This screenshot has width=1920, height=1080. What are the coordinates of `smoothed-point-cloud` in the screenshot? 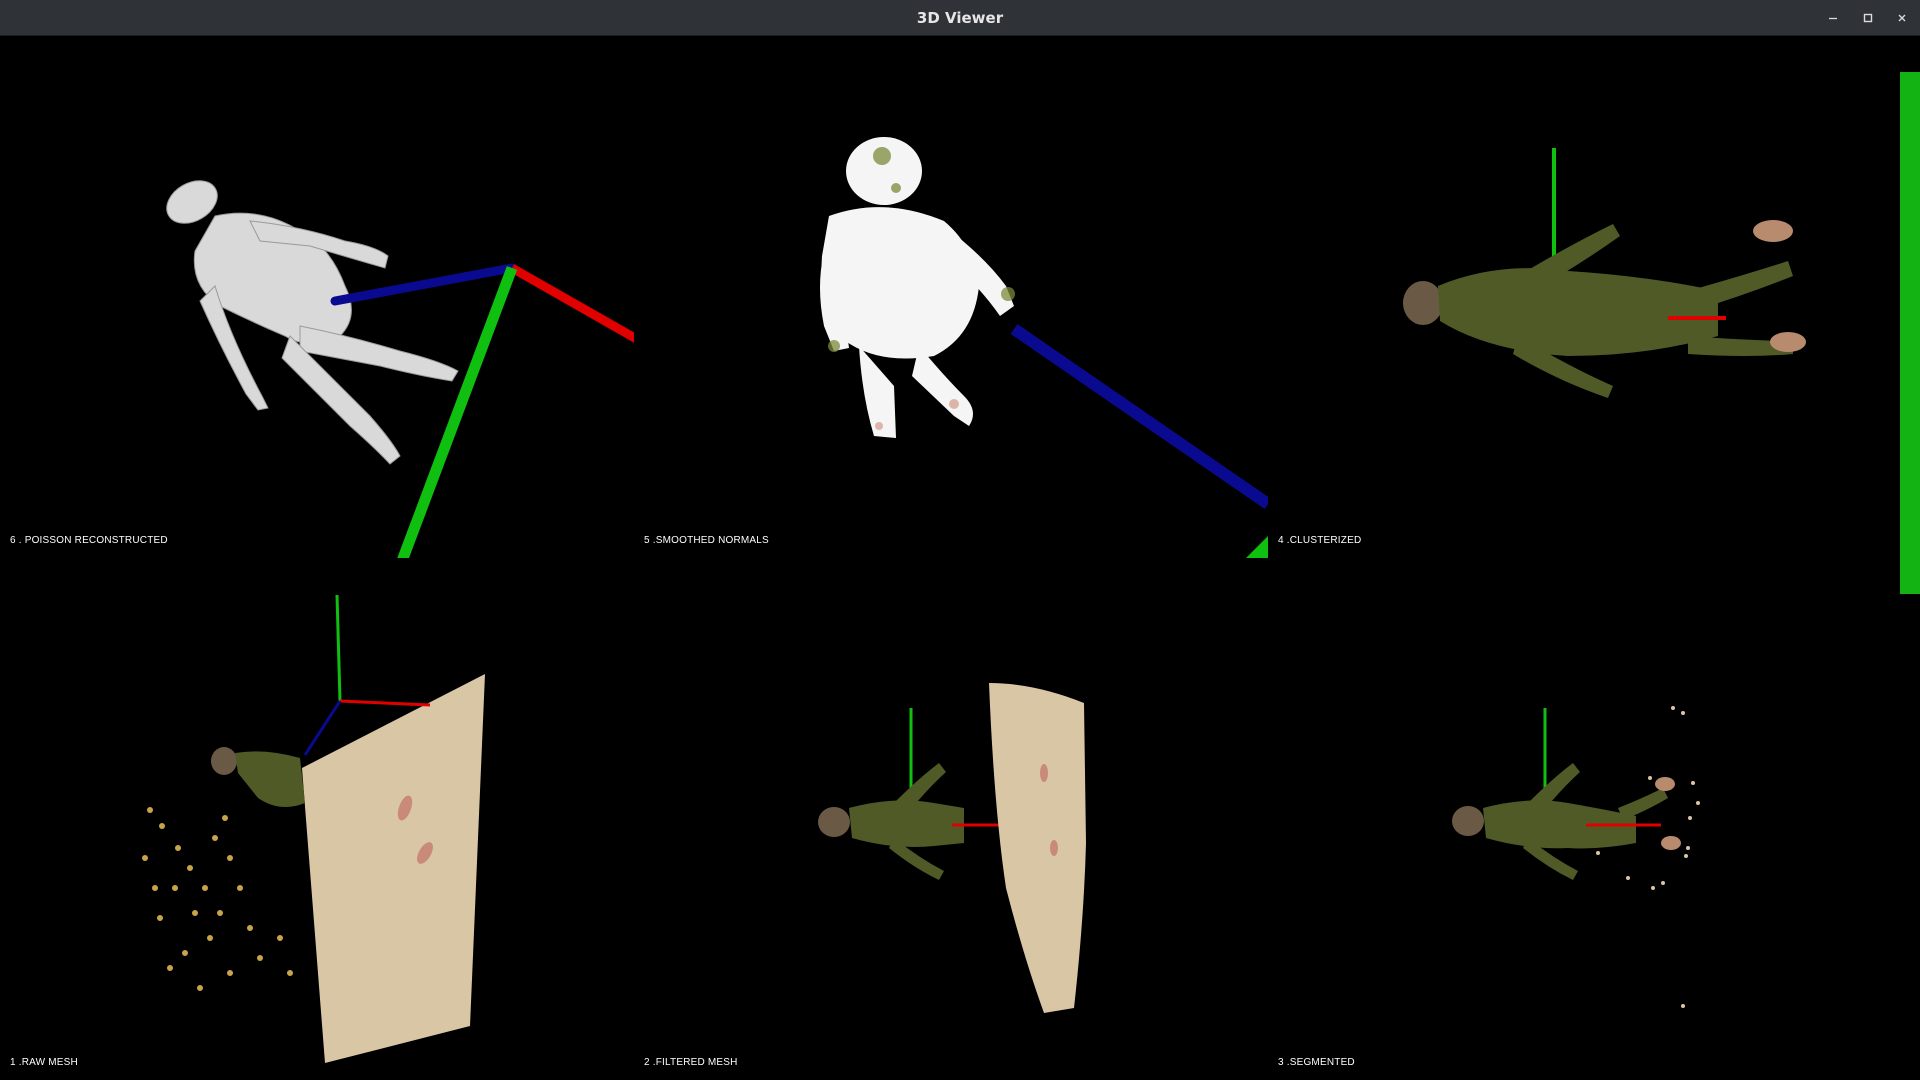 It's located at (917, 287).